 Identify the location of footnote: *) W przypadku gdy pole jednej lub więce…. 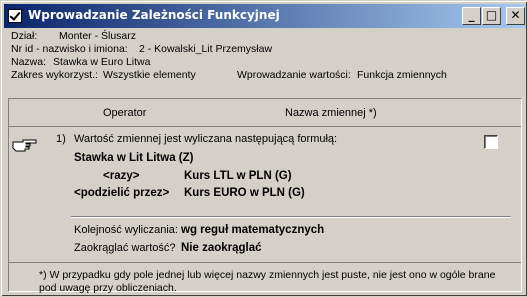
(267, 281).